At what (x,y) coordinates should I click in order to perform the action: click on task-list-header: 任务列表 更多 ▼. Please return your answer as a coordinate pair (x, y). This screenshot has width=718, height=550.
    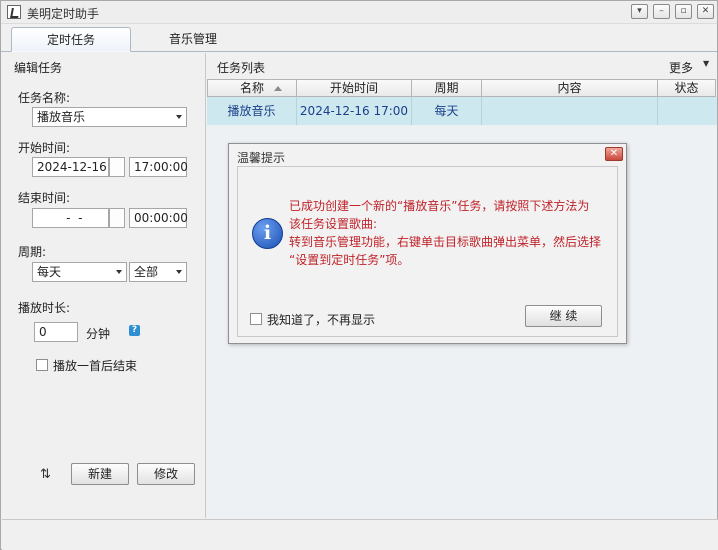
    Looking at the image, I should click on (462, 66).